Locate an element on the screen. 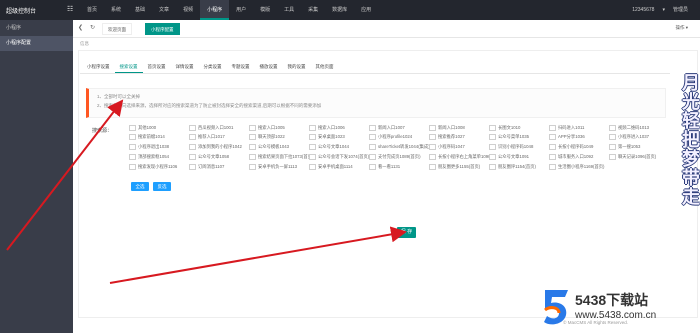  nav-home: 首页 is located at coordinates (92, 10).